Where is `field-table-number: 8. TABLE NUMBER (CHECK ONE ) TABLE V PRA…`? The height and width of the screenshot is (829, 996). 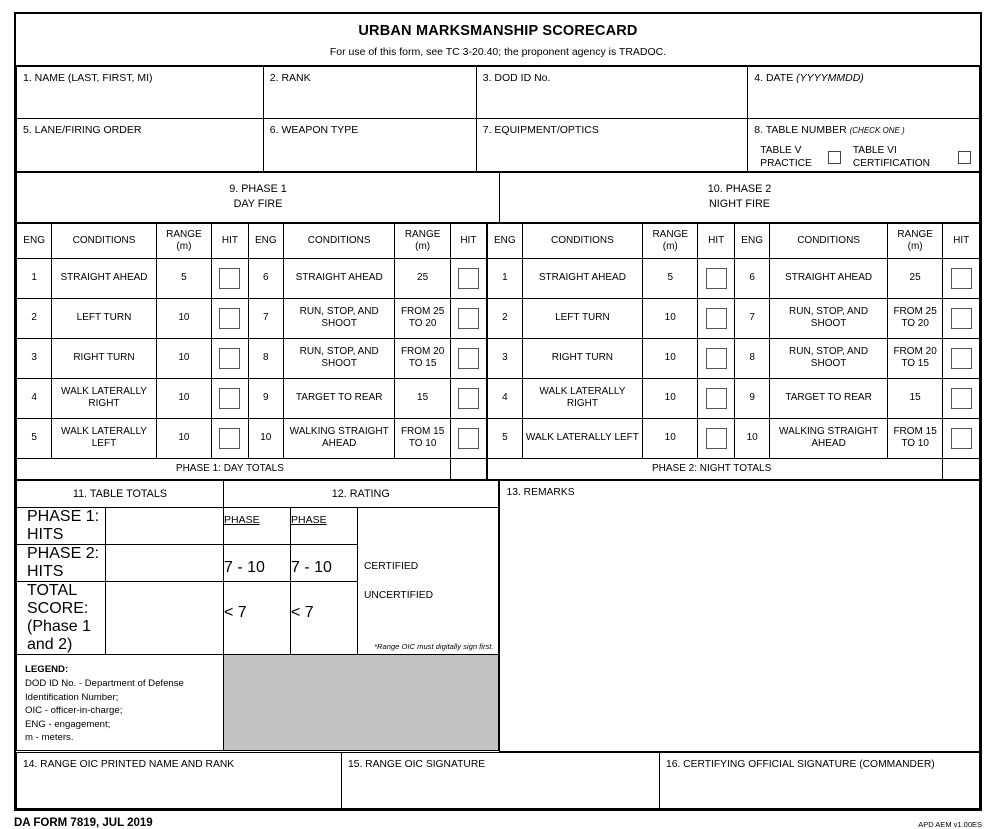 field-table-number: 8. TABLE NUMBER (CHECK ONE ) TABLE V PRA… is located at coordinates (863, 145).